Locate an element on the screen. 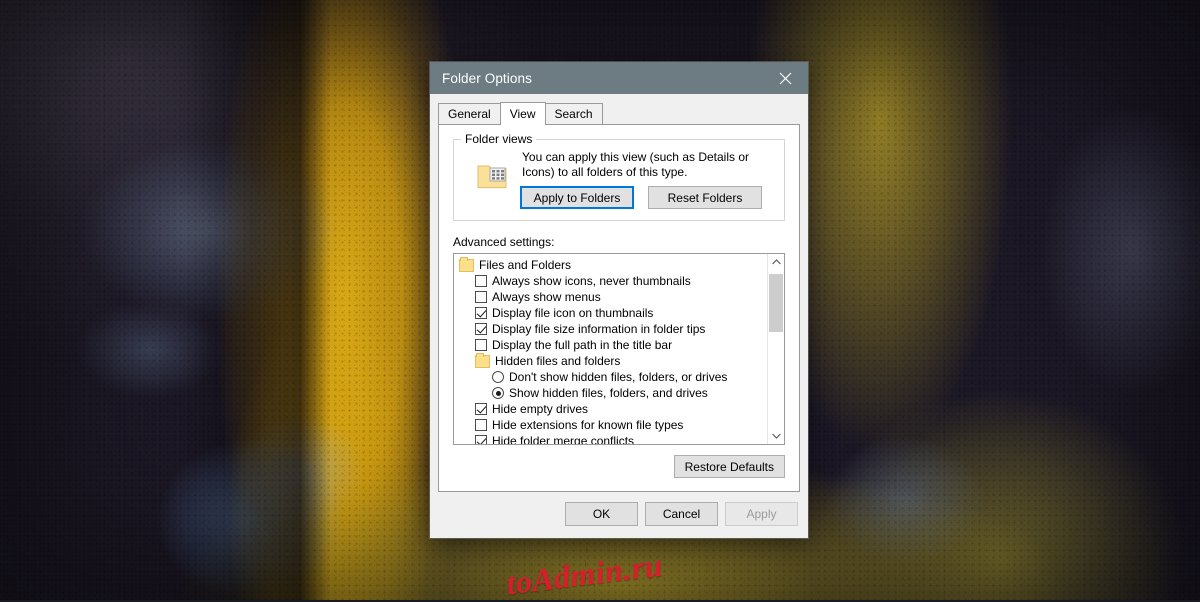  restore-defaults-button: Restore Defaults is located at coordinates (729, 466).